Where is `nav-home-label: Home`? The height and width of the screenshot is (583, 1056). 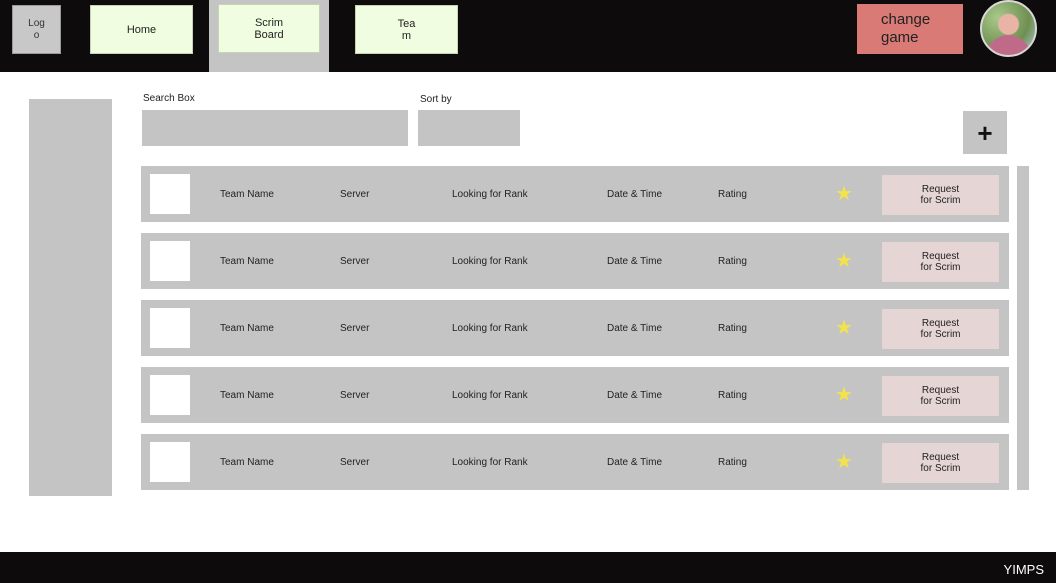 nav-home-label: Home is located at coordinates (141, 29).